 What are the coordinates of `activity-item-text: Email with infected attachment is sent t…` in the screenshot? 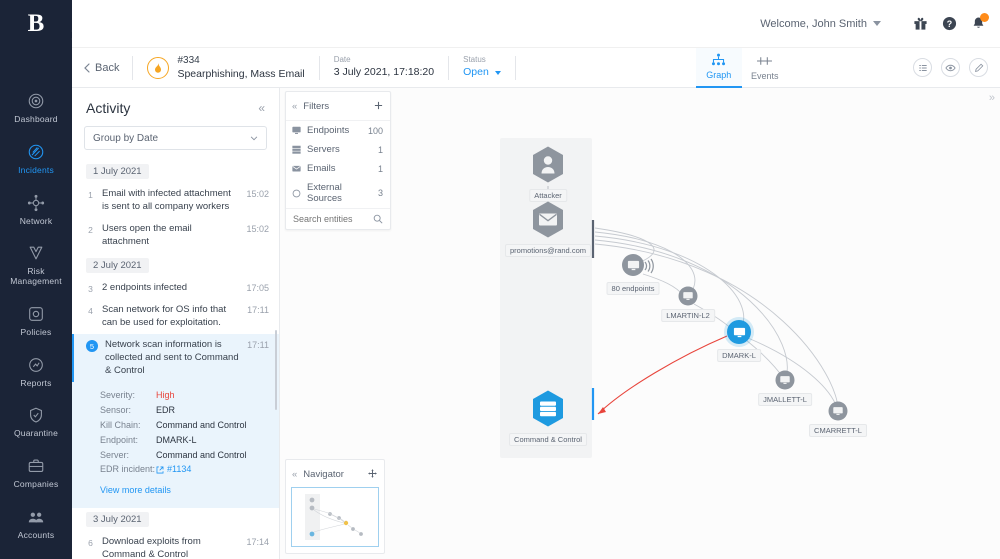 It's located at (166, 200).